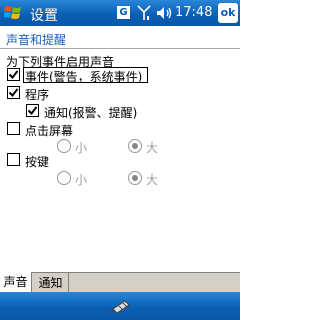 The width and height of the screenshot is (320, 320). What do you see at coordinates (13, 159) in the screenshot?
I see `buttons-checkbox` at bounding box center [13, 159].